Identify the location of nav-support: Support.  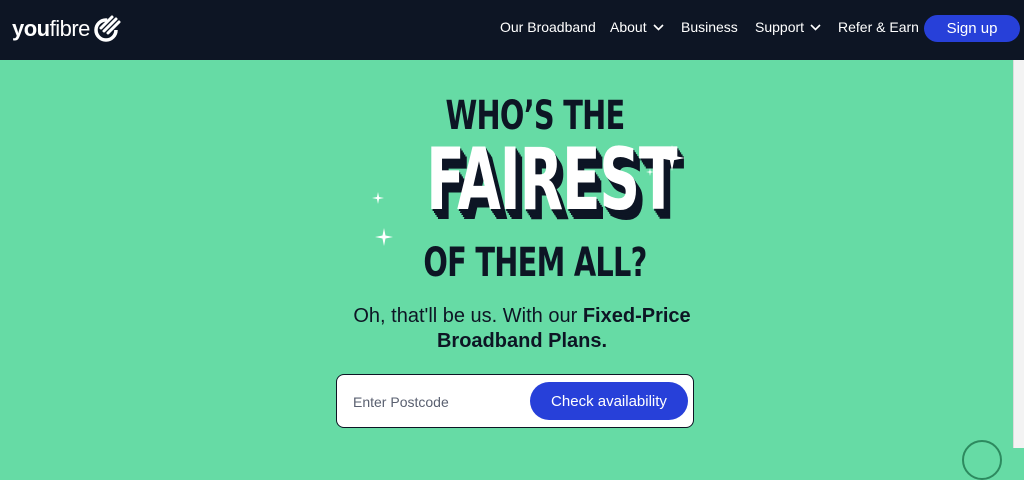
(788, 27).